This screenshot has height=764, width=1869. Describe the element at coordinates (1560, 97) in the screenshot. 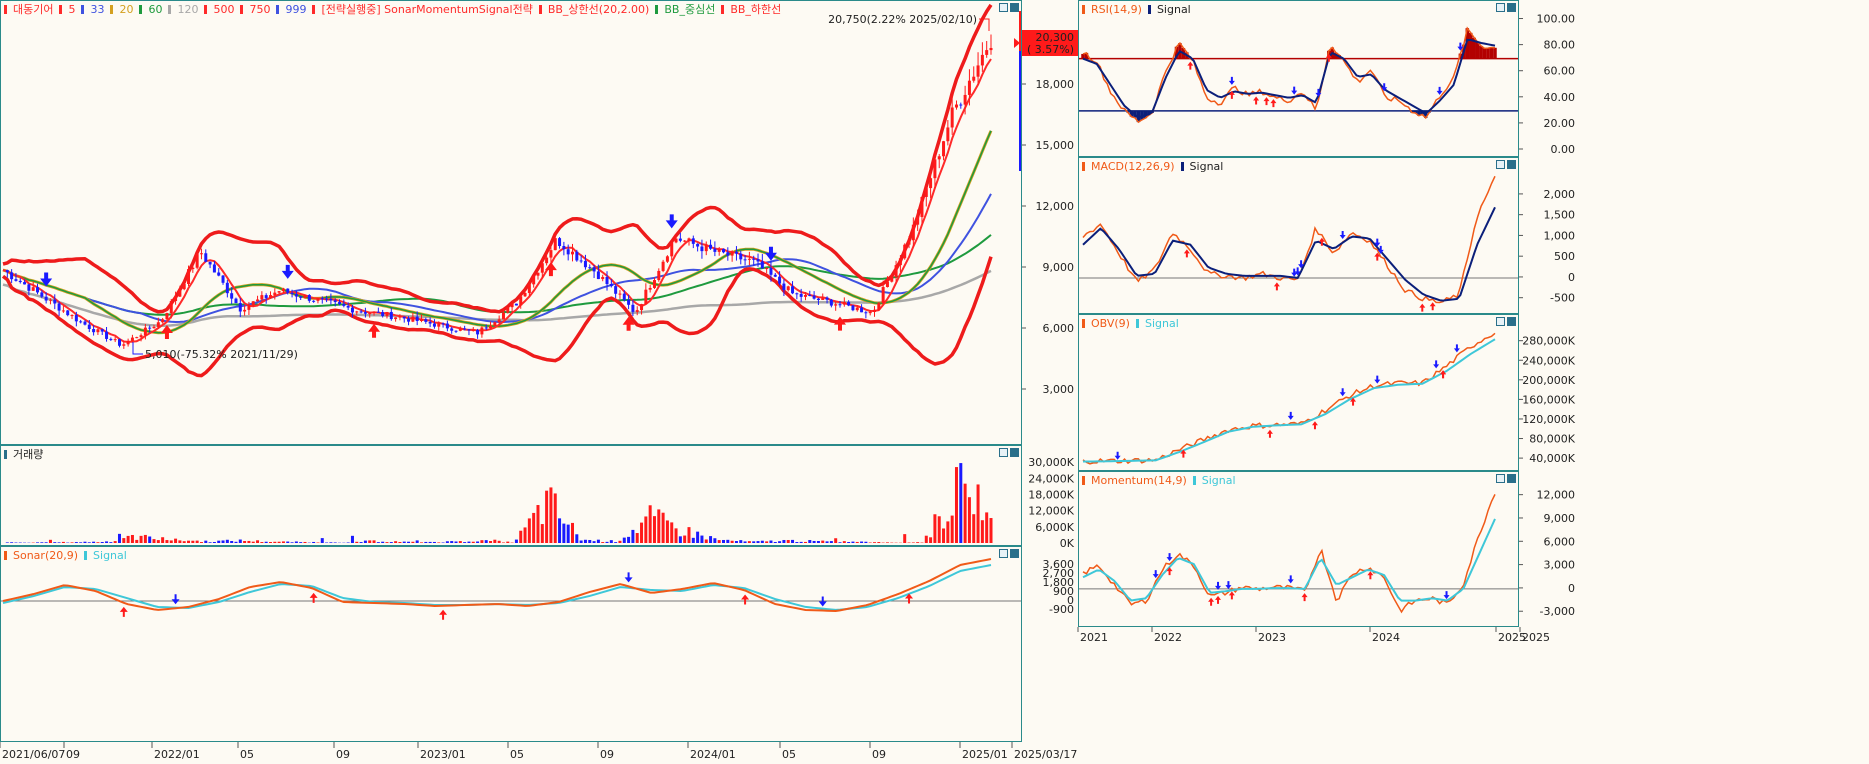

I see `indicator-tick-label: 40.00` at that location.